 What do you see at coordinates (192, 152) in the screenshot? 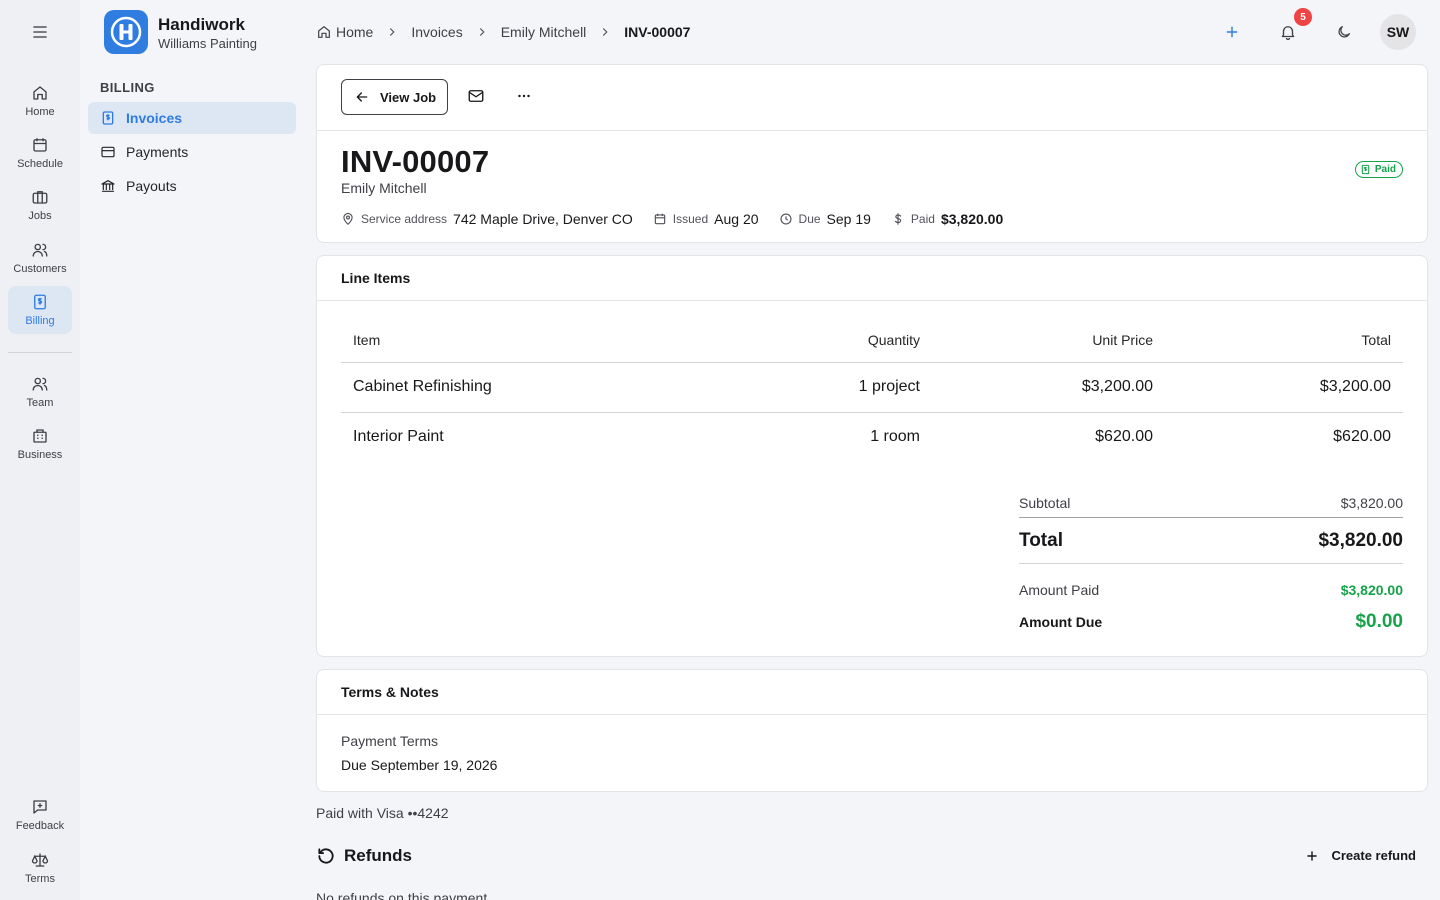
I see `sidebar-item-payments: Payments` at bounding box center [192, 152].